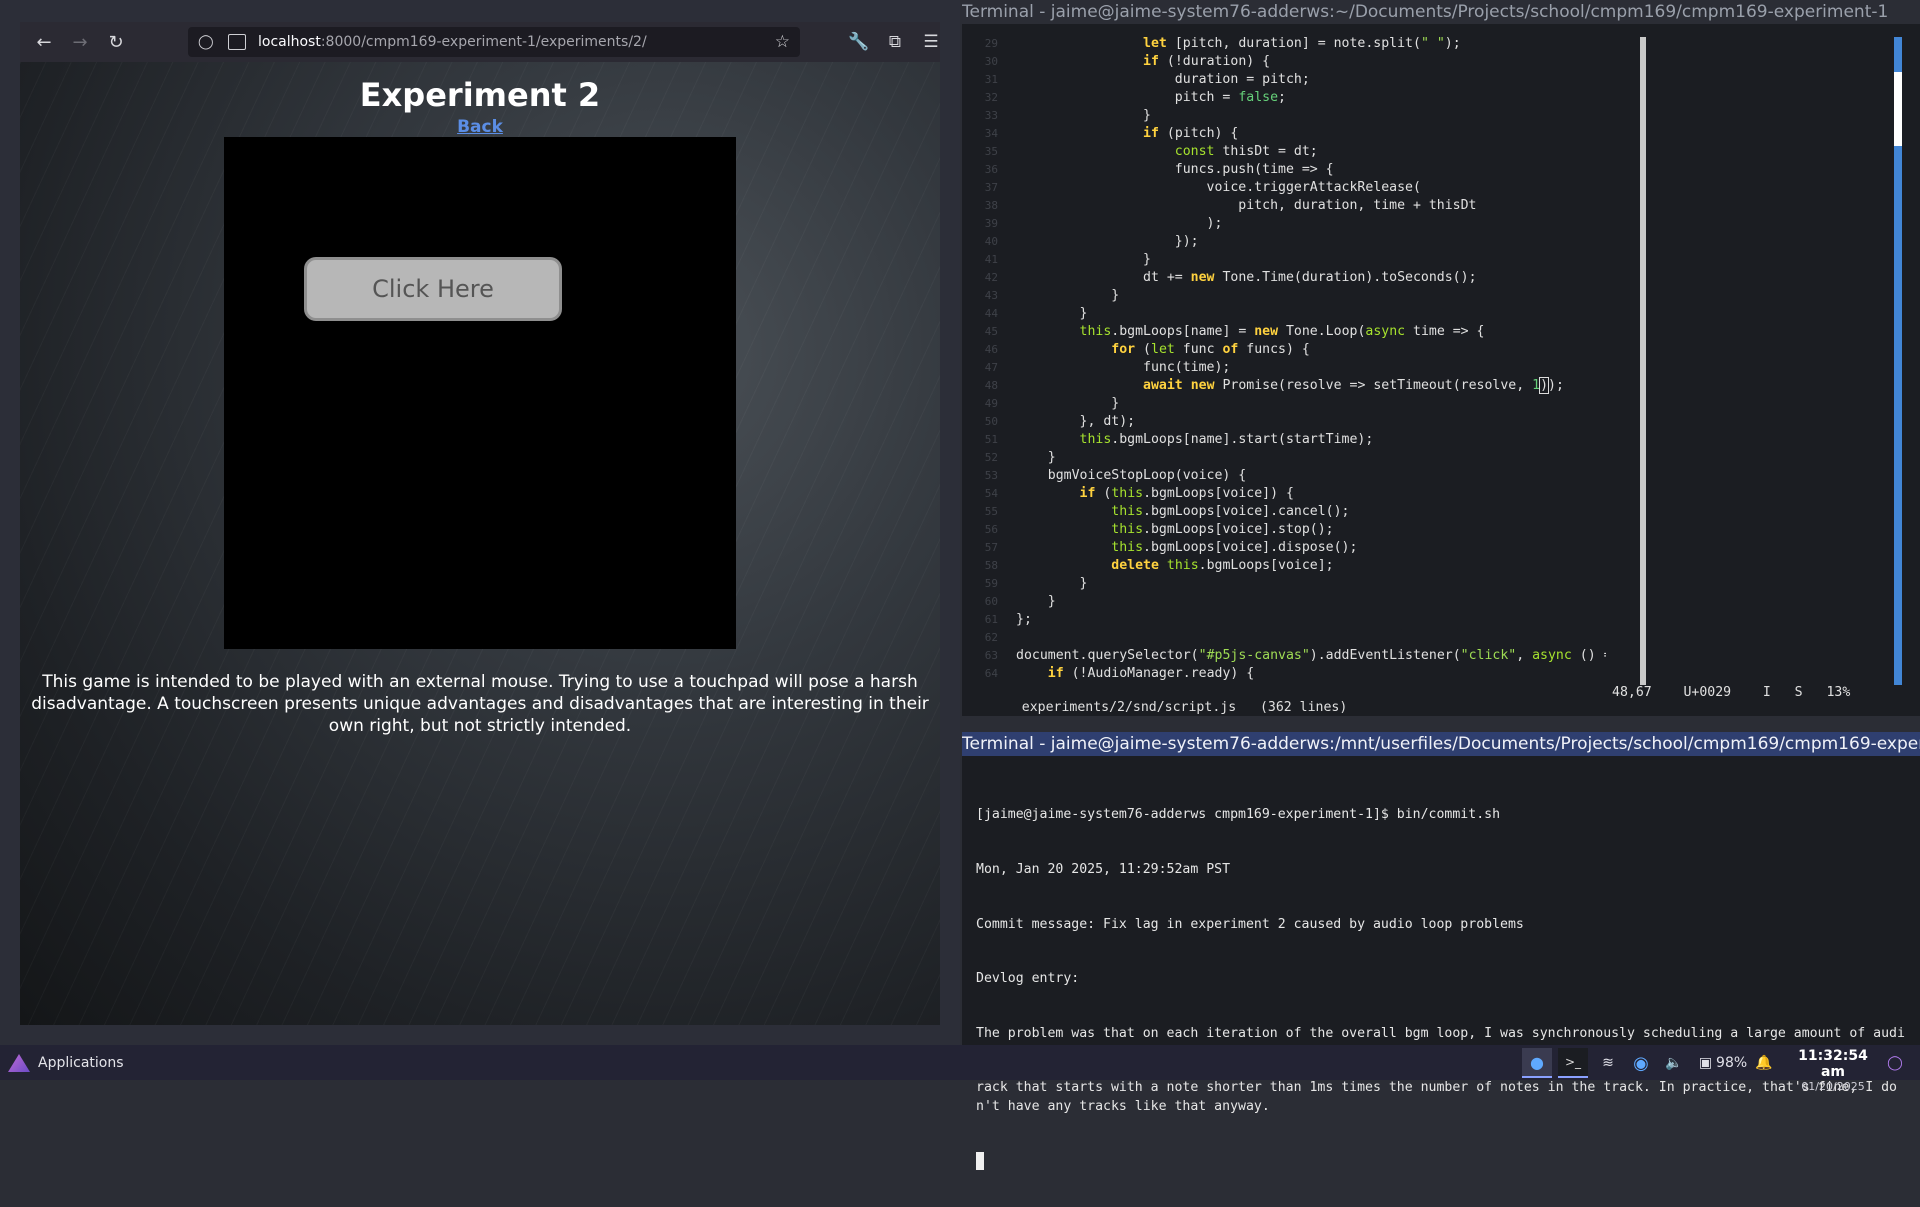 This screenshot has height=1207, width=1920. I want to click on shield-icon: ◯, so click(209, 42).